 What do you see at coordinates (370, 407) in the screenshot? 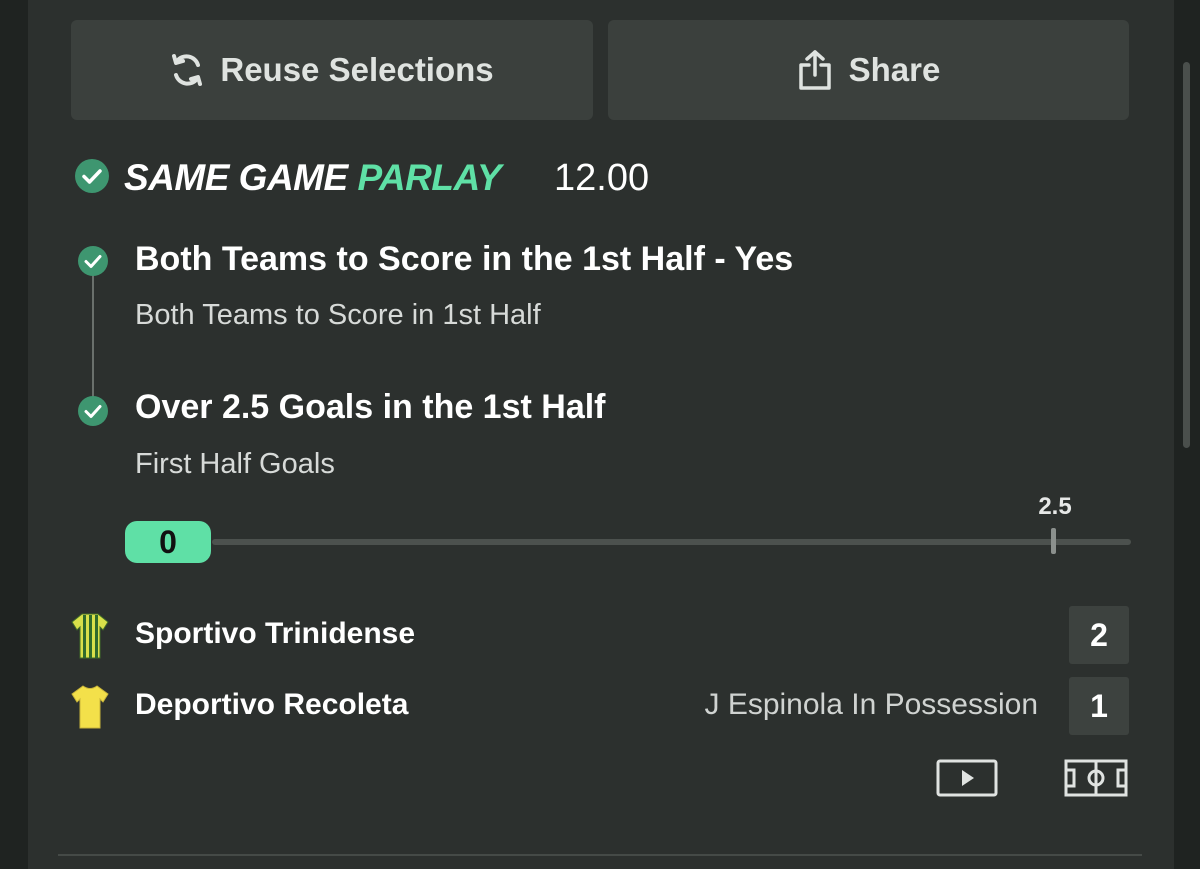
I see `leg-2-title: Over 2.5 Goals in the 1st Half` at bounding box center [370, 407].